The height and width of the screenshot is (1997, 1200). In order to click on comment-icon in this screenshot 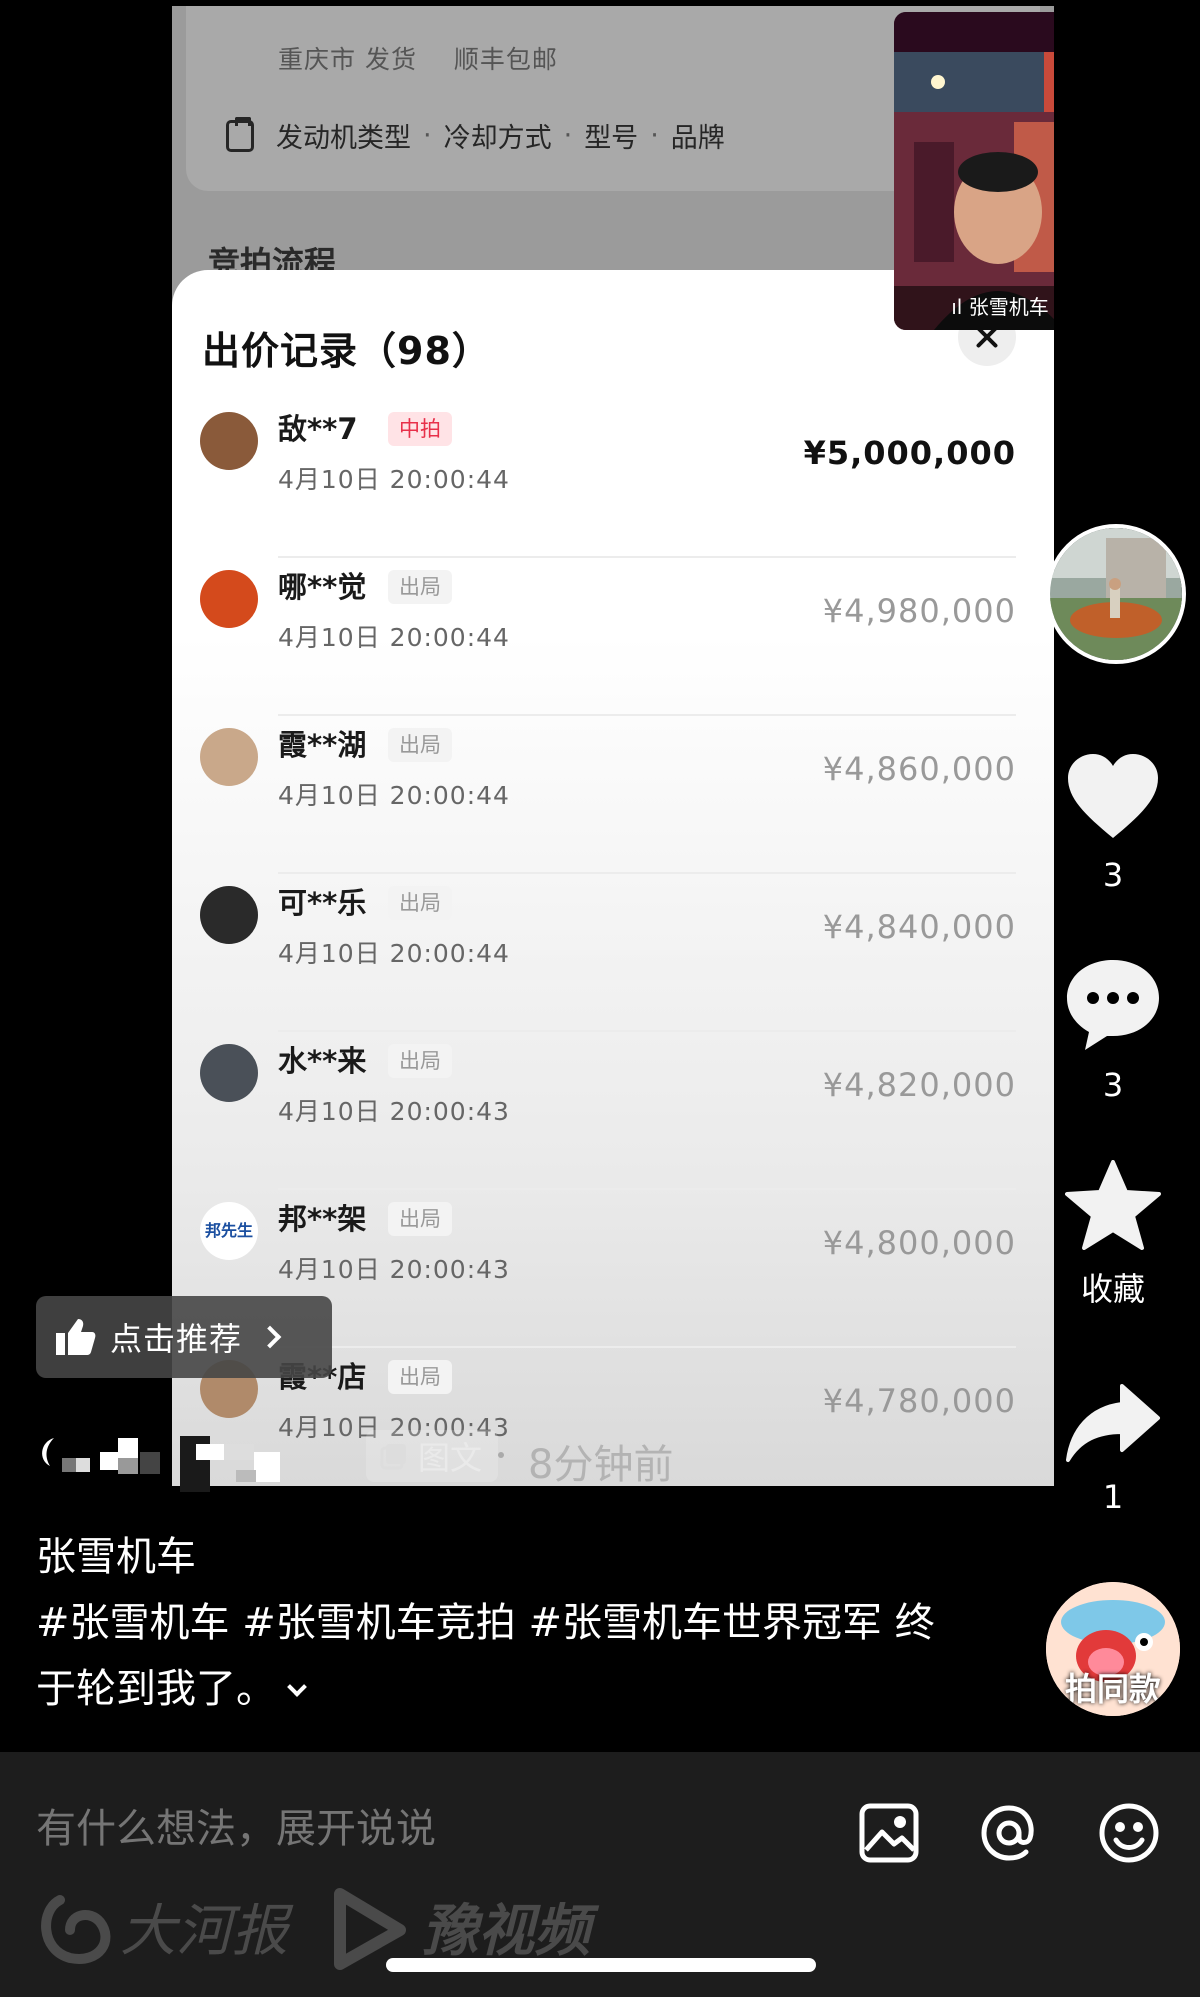, I will do `click(1113, 1005)`.